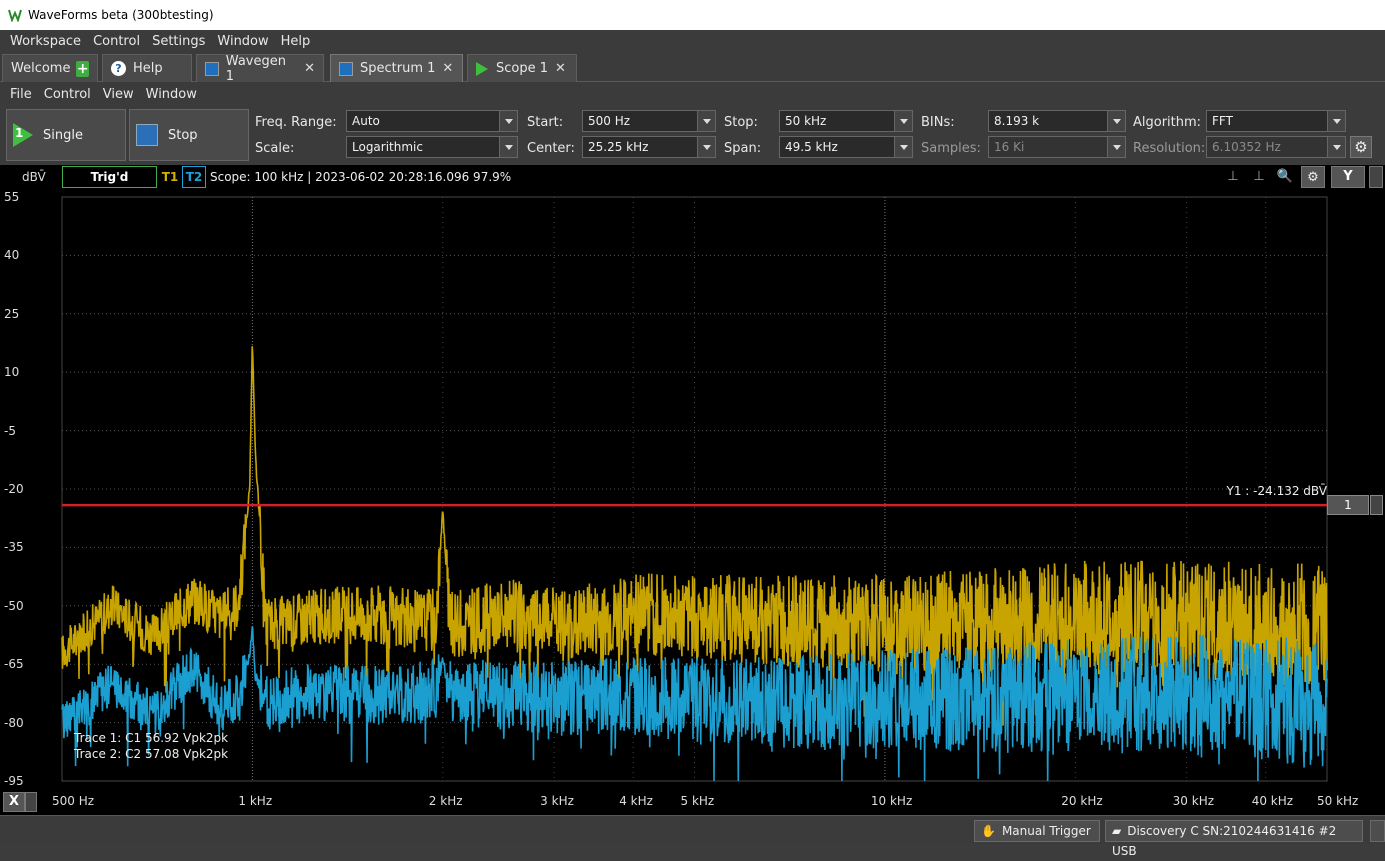 The height and width of the screenshot is (861, 1385). I want to click on help-icon: ?, so click(118, 68).